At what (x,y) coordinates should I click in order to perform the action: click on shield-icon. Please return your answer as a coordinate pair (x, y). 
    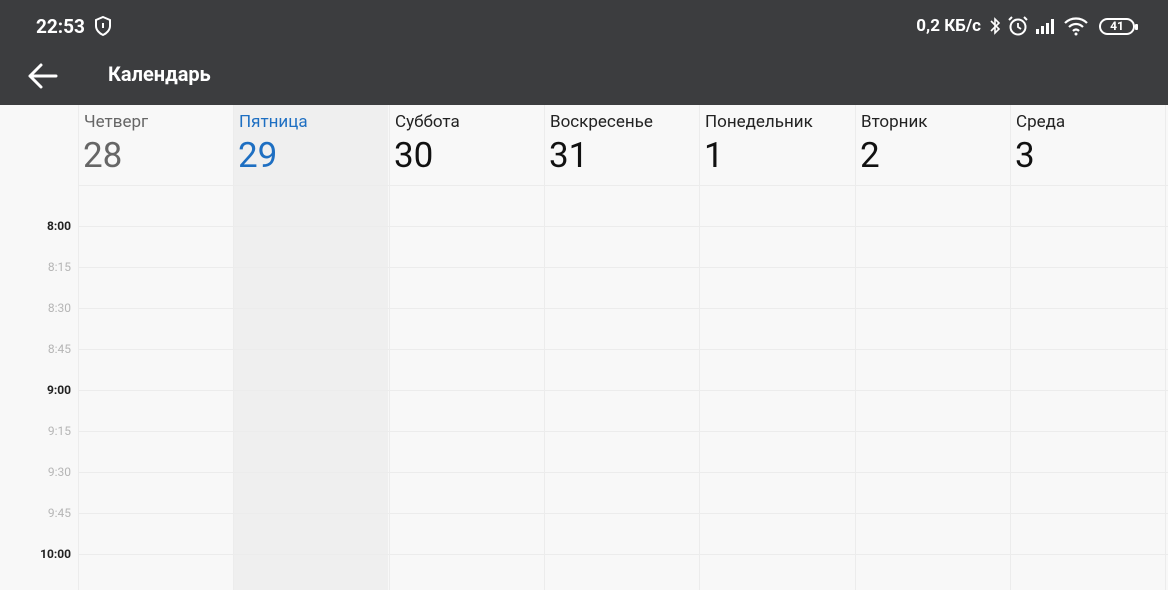
    Looking at the image, I should click on (103, 26).